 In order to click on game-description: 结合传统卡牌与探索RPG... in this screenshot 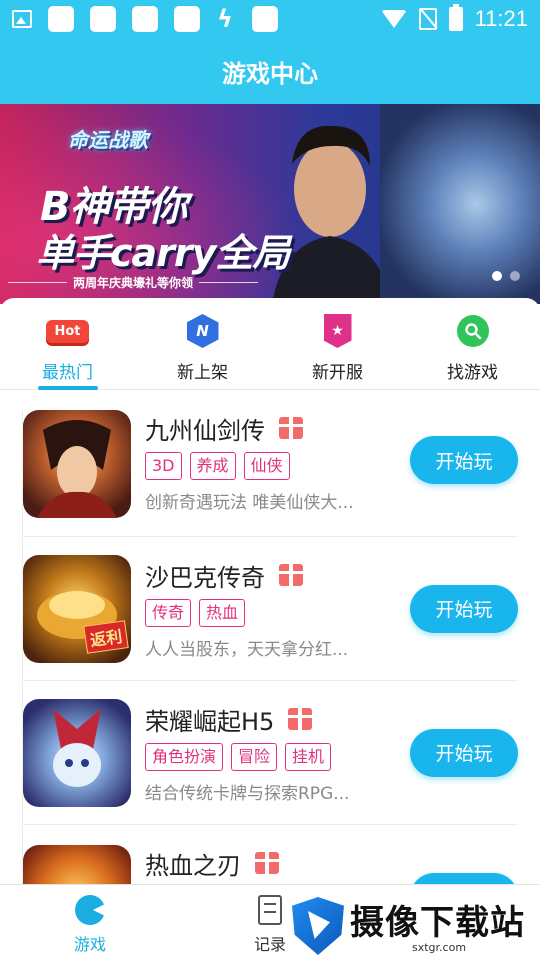, I will do `click(247, 794)`.